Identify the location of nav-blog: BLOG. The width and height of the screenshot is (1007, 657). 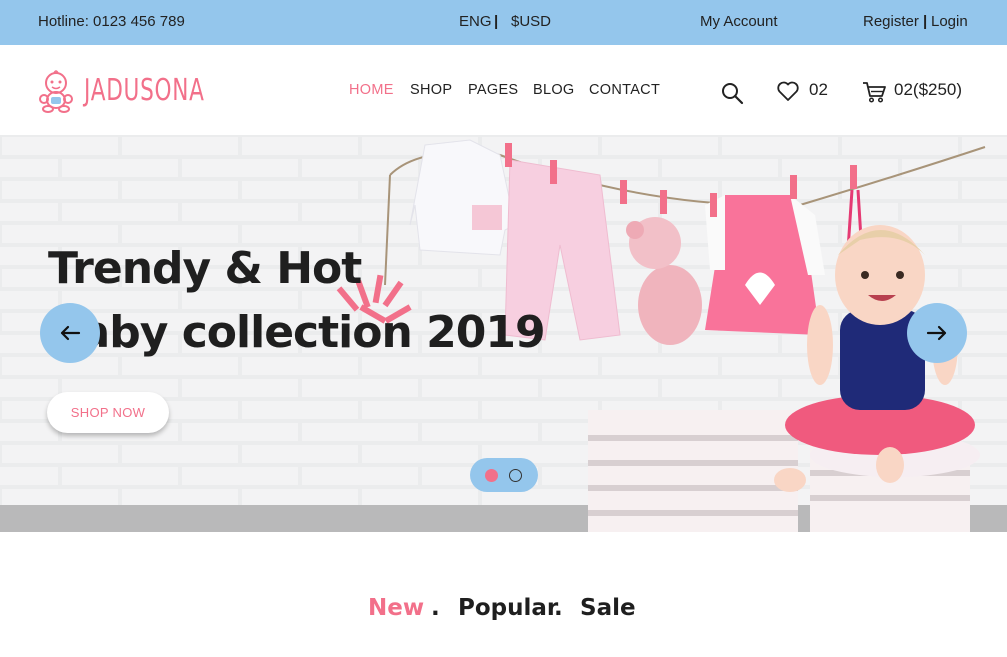
(554, 90).